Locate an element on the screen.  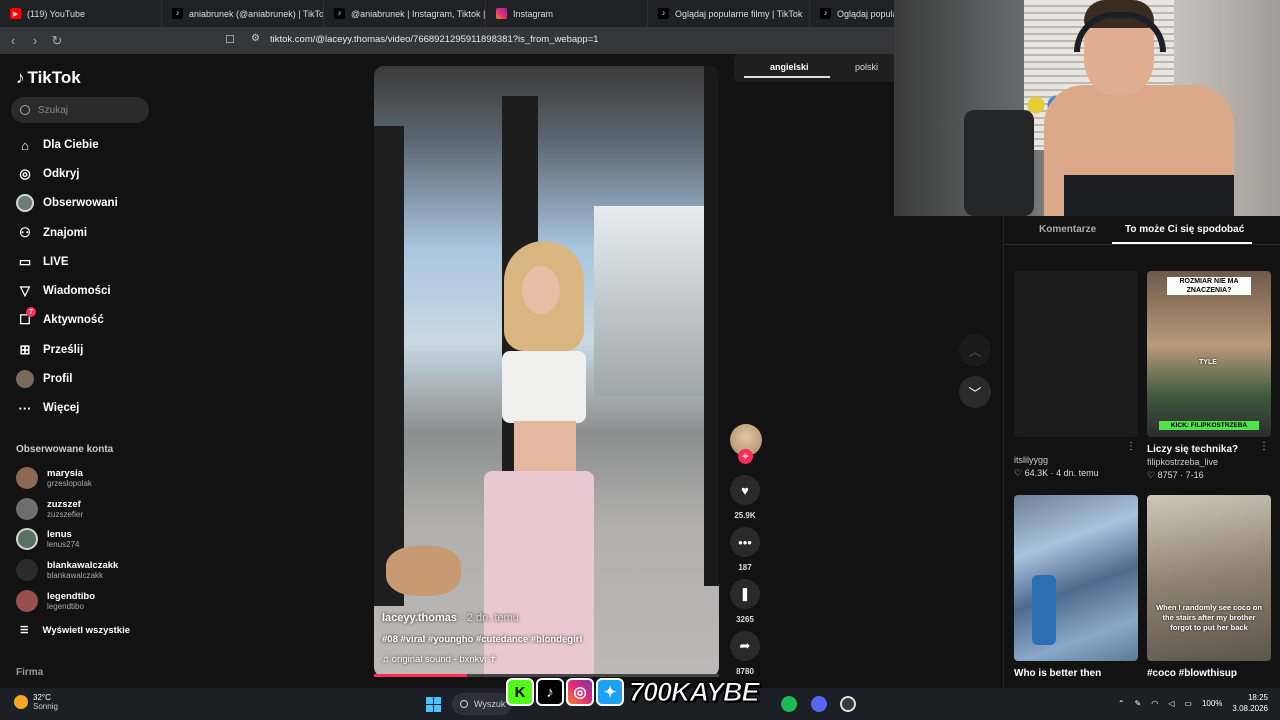
webcam-overlay is located at coordinates (1087, 108).